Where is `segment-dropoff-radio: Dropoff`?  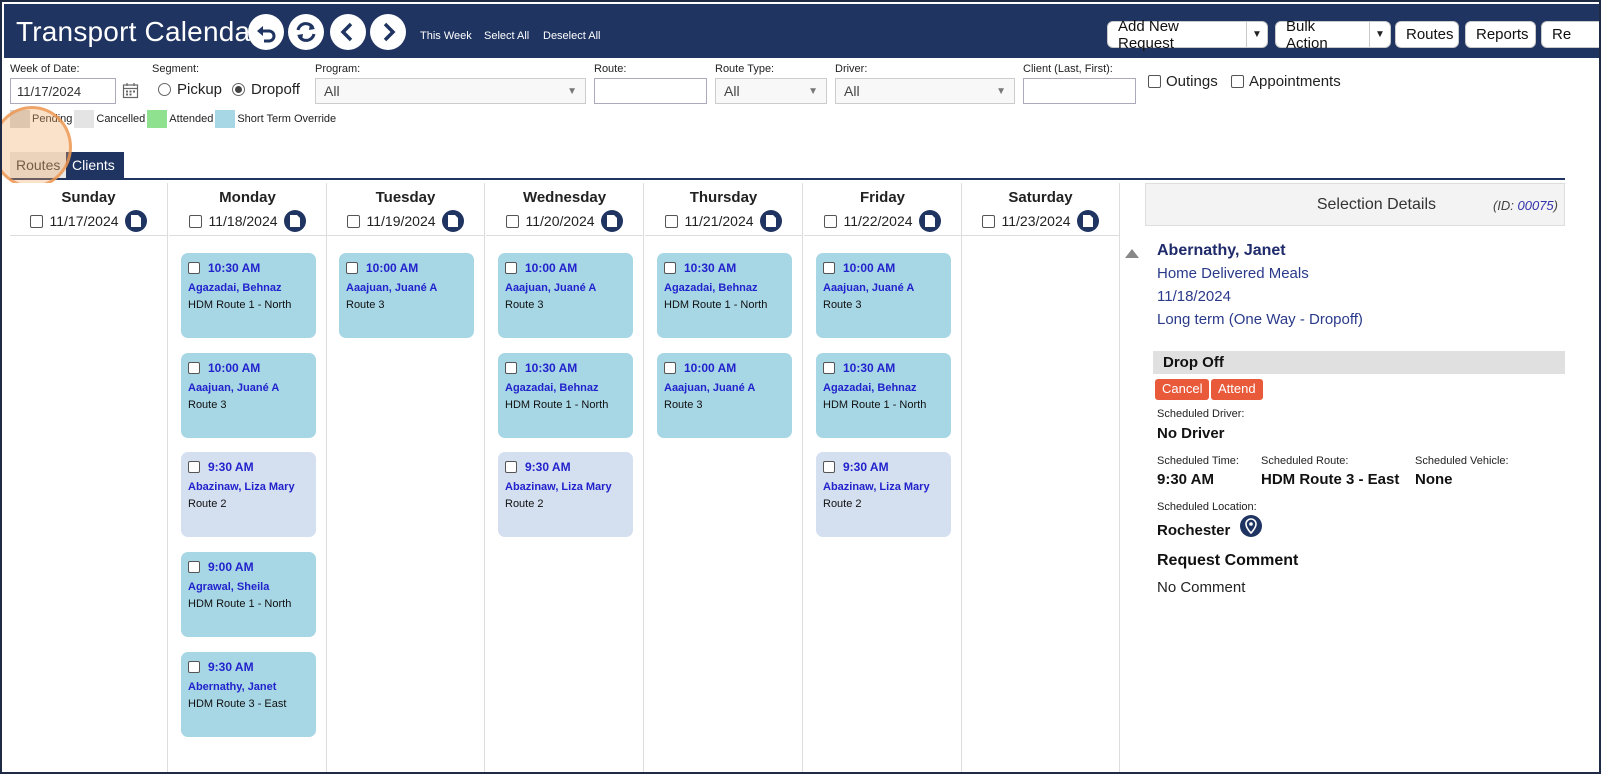 segment-dropoff-radio: Dropoff is located at coordinates (266, 89).